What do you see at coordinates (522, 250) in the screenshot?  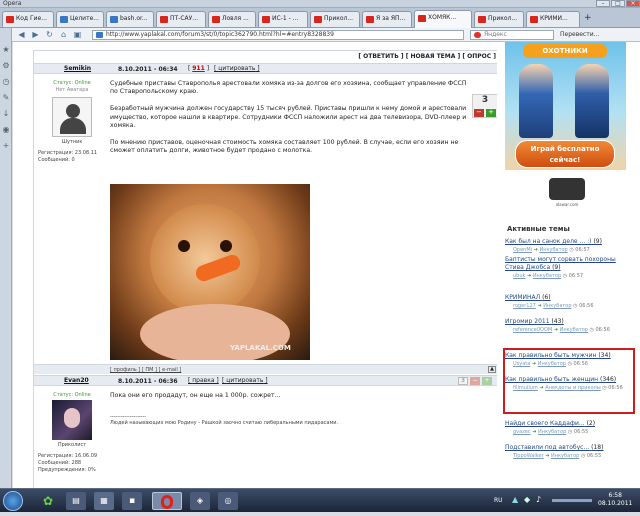 I see `topic-user: OpenMi` at bounding box center [522, 250].